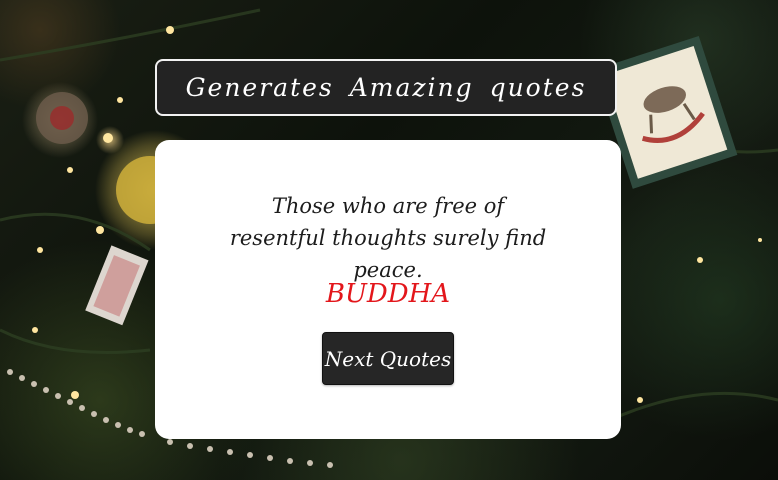  Describe the element at coordinates (388, 358) in the screenshot. I see `next-quote-button: Next Quotes` at that location.